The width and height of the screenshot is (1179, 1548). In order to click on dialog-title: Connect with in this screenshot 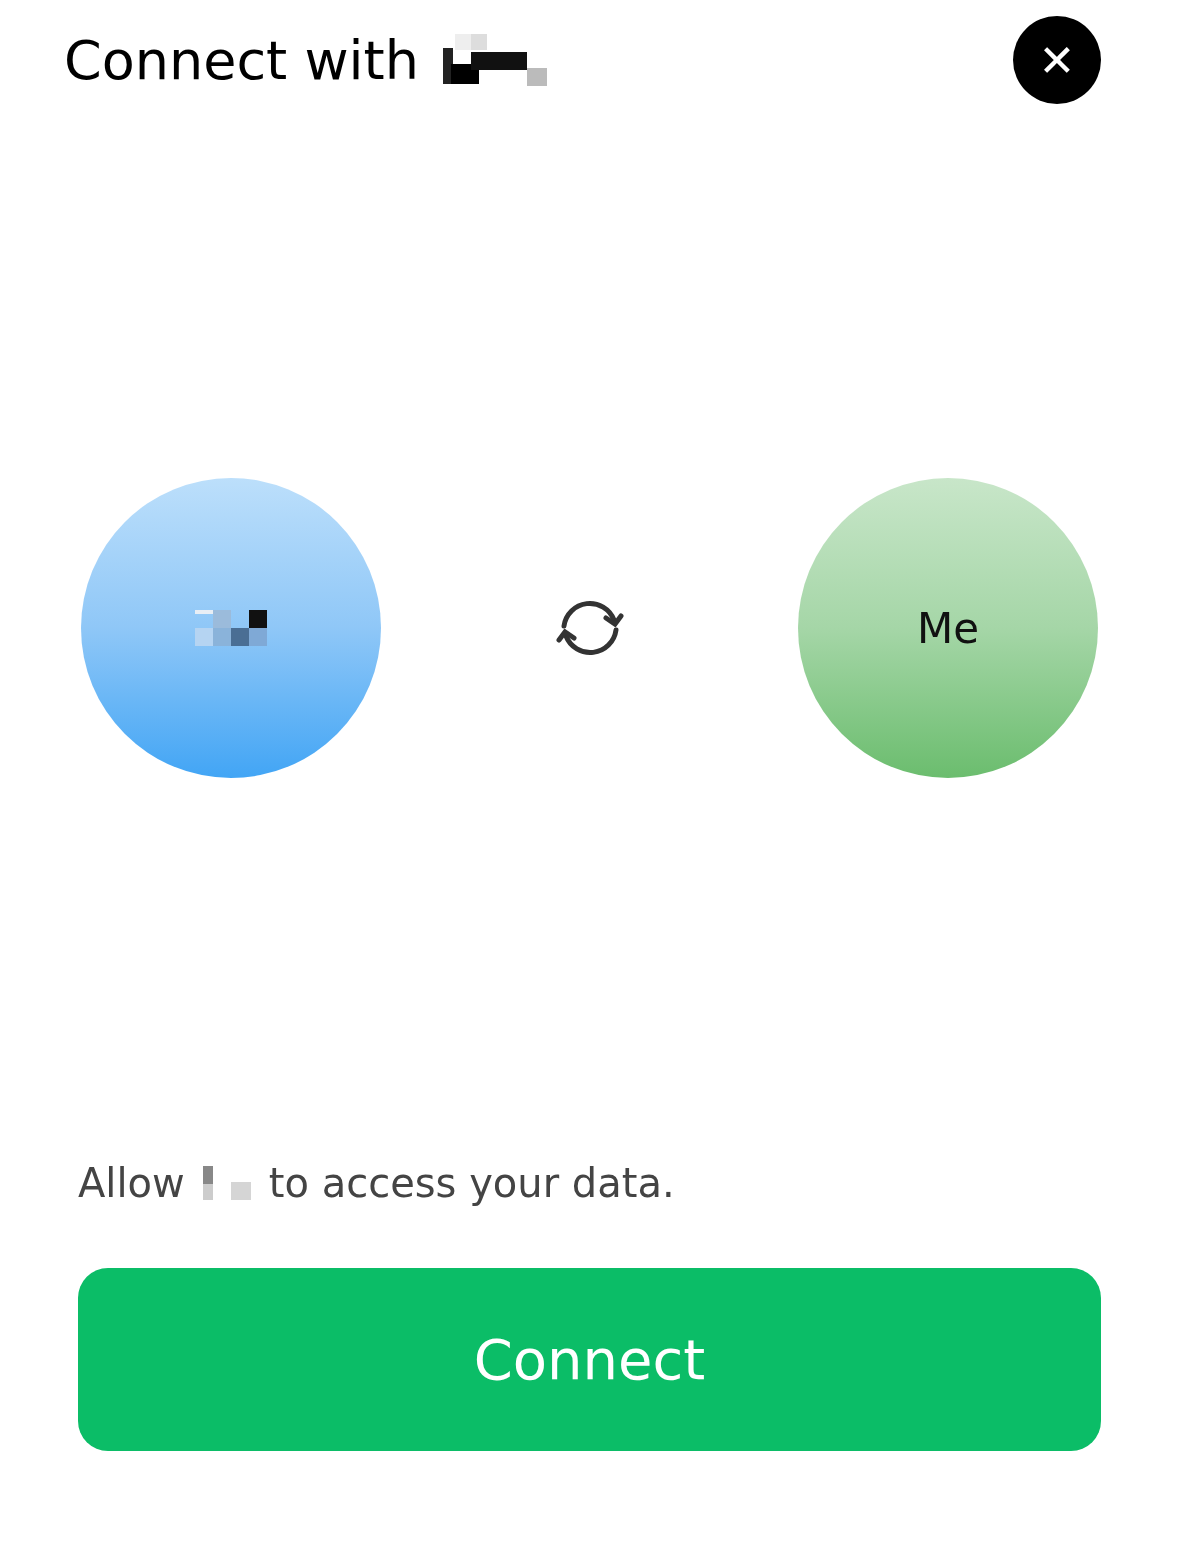, I will do `click(241, 60)`.